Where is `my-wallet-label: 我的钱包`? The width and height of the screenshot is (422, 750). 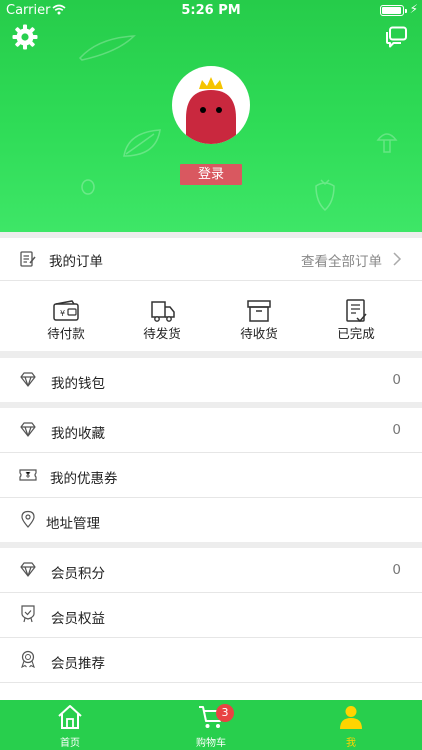 my-wallet-label: 我的钱包 is located at coordinates (78, 384).